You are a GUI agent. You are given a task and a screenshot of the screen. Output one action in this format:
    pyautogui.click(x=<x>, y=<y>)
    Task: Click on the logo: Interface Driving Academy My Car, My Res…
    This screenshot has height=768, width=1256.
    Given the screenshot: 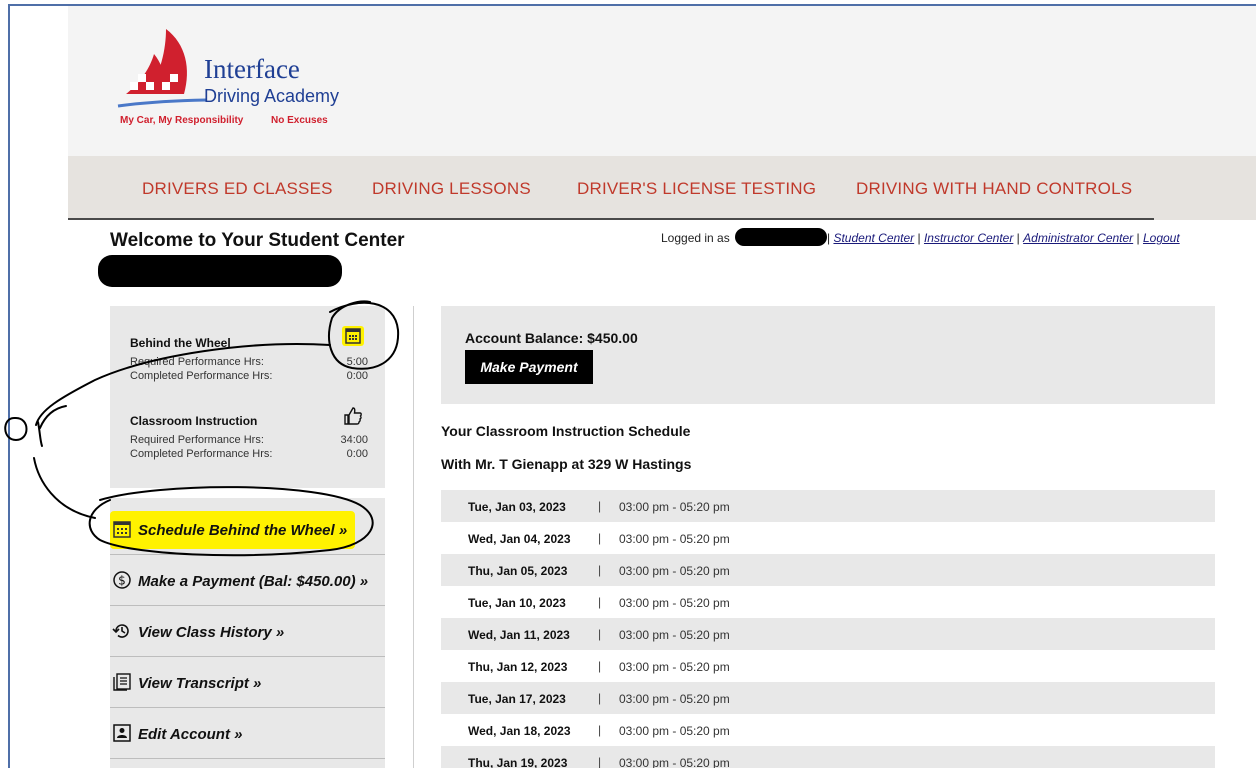 What is the action you would take?
    pyautogui.click(x=231, y=79)
    